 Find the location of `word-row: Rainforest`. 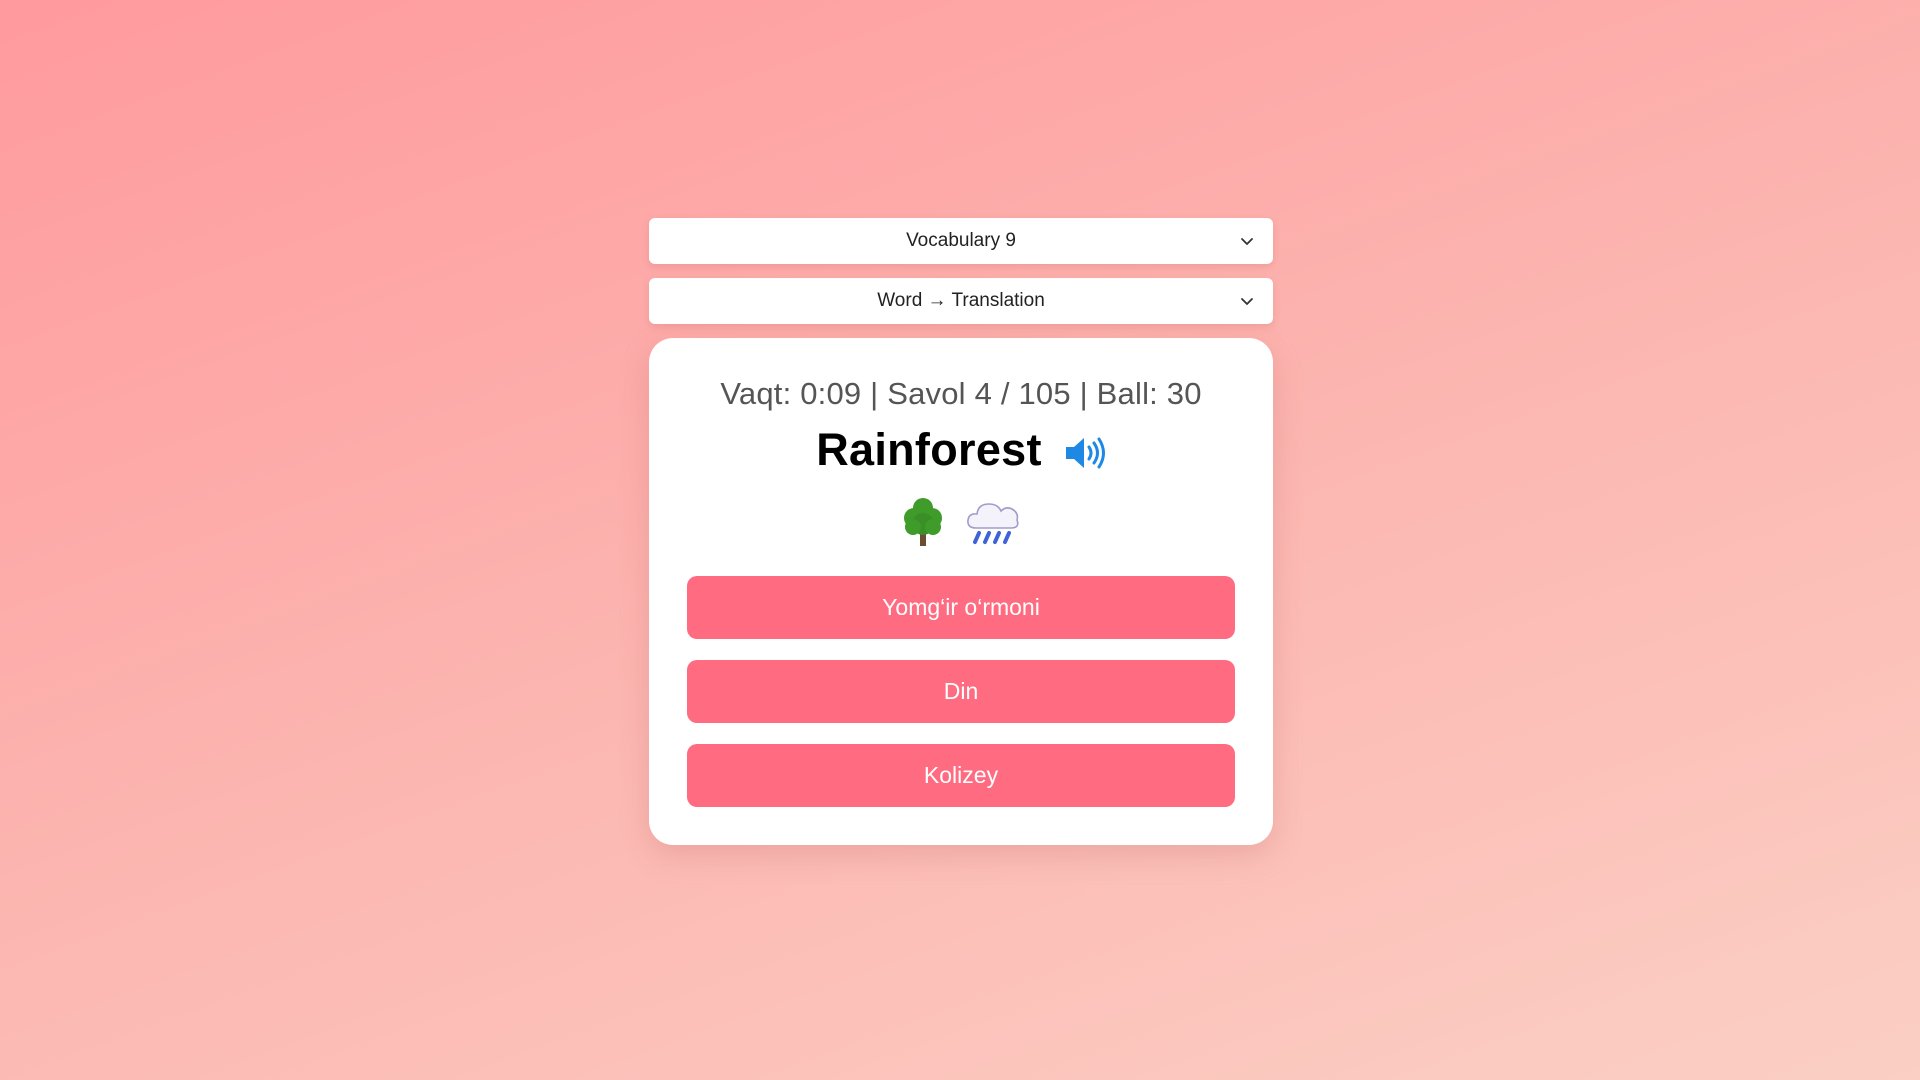

word-row: Rainforest is located at coordinates (961, 450).